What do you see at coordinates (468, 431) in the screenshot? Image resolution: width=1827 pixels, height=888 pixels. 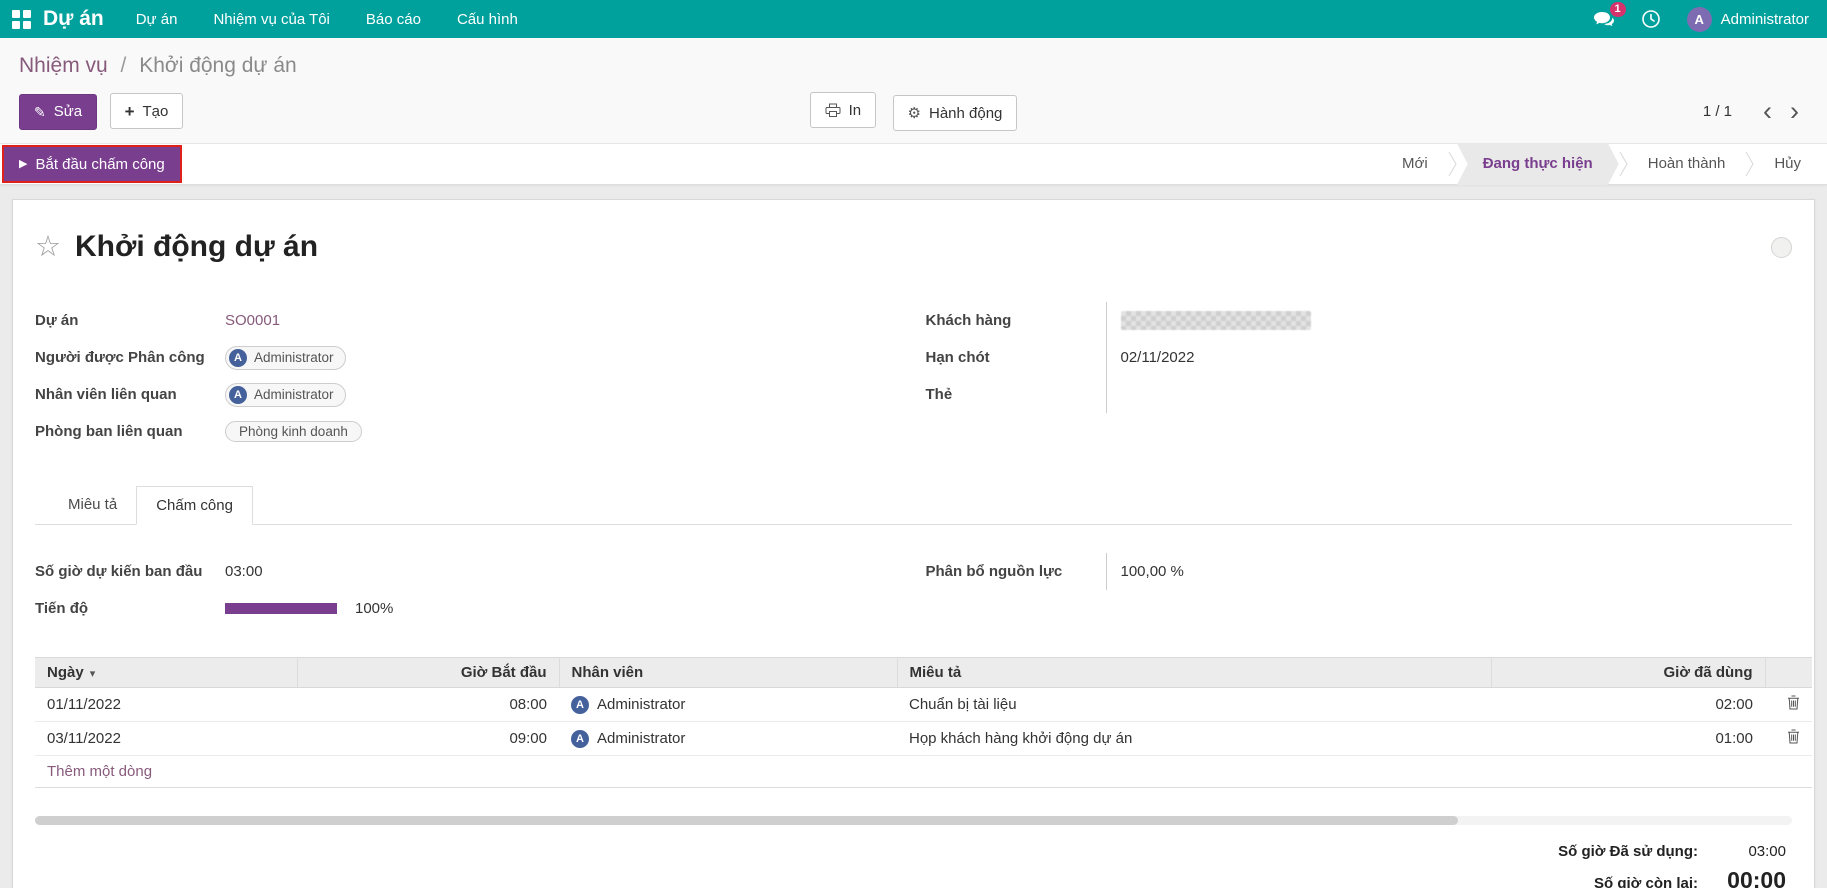 I see `field-phong-ban-lien-quan: Phòng ban liên quan Phòng kinh doanh` at bounding box center [468, 431].